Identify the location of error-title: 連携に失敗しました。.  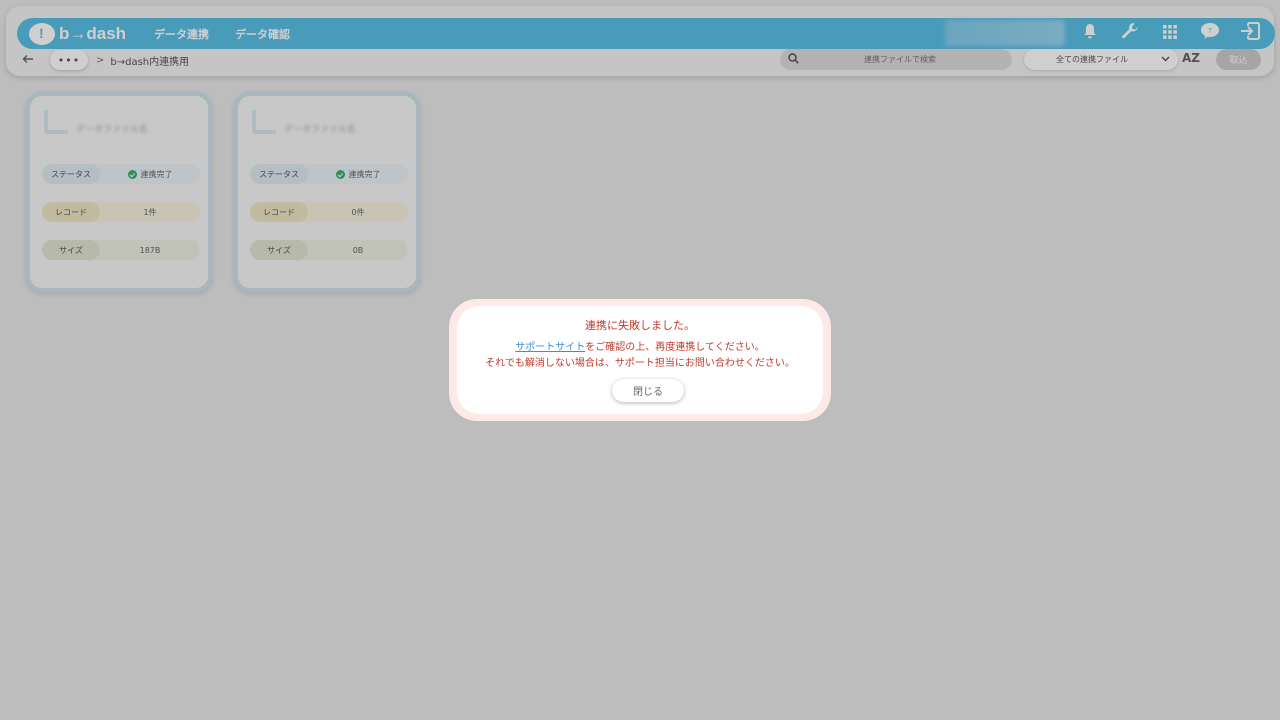
(640, 325).